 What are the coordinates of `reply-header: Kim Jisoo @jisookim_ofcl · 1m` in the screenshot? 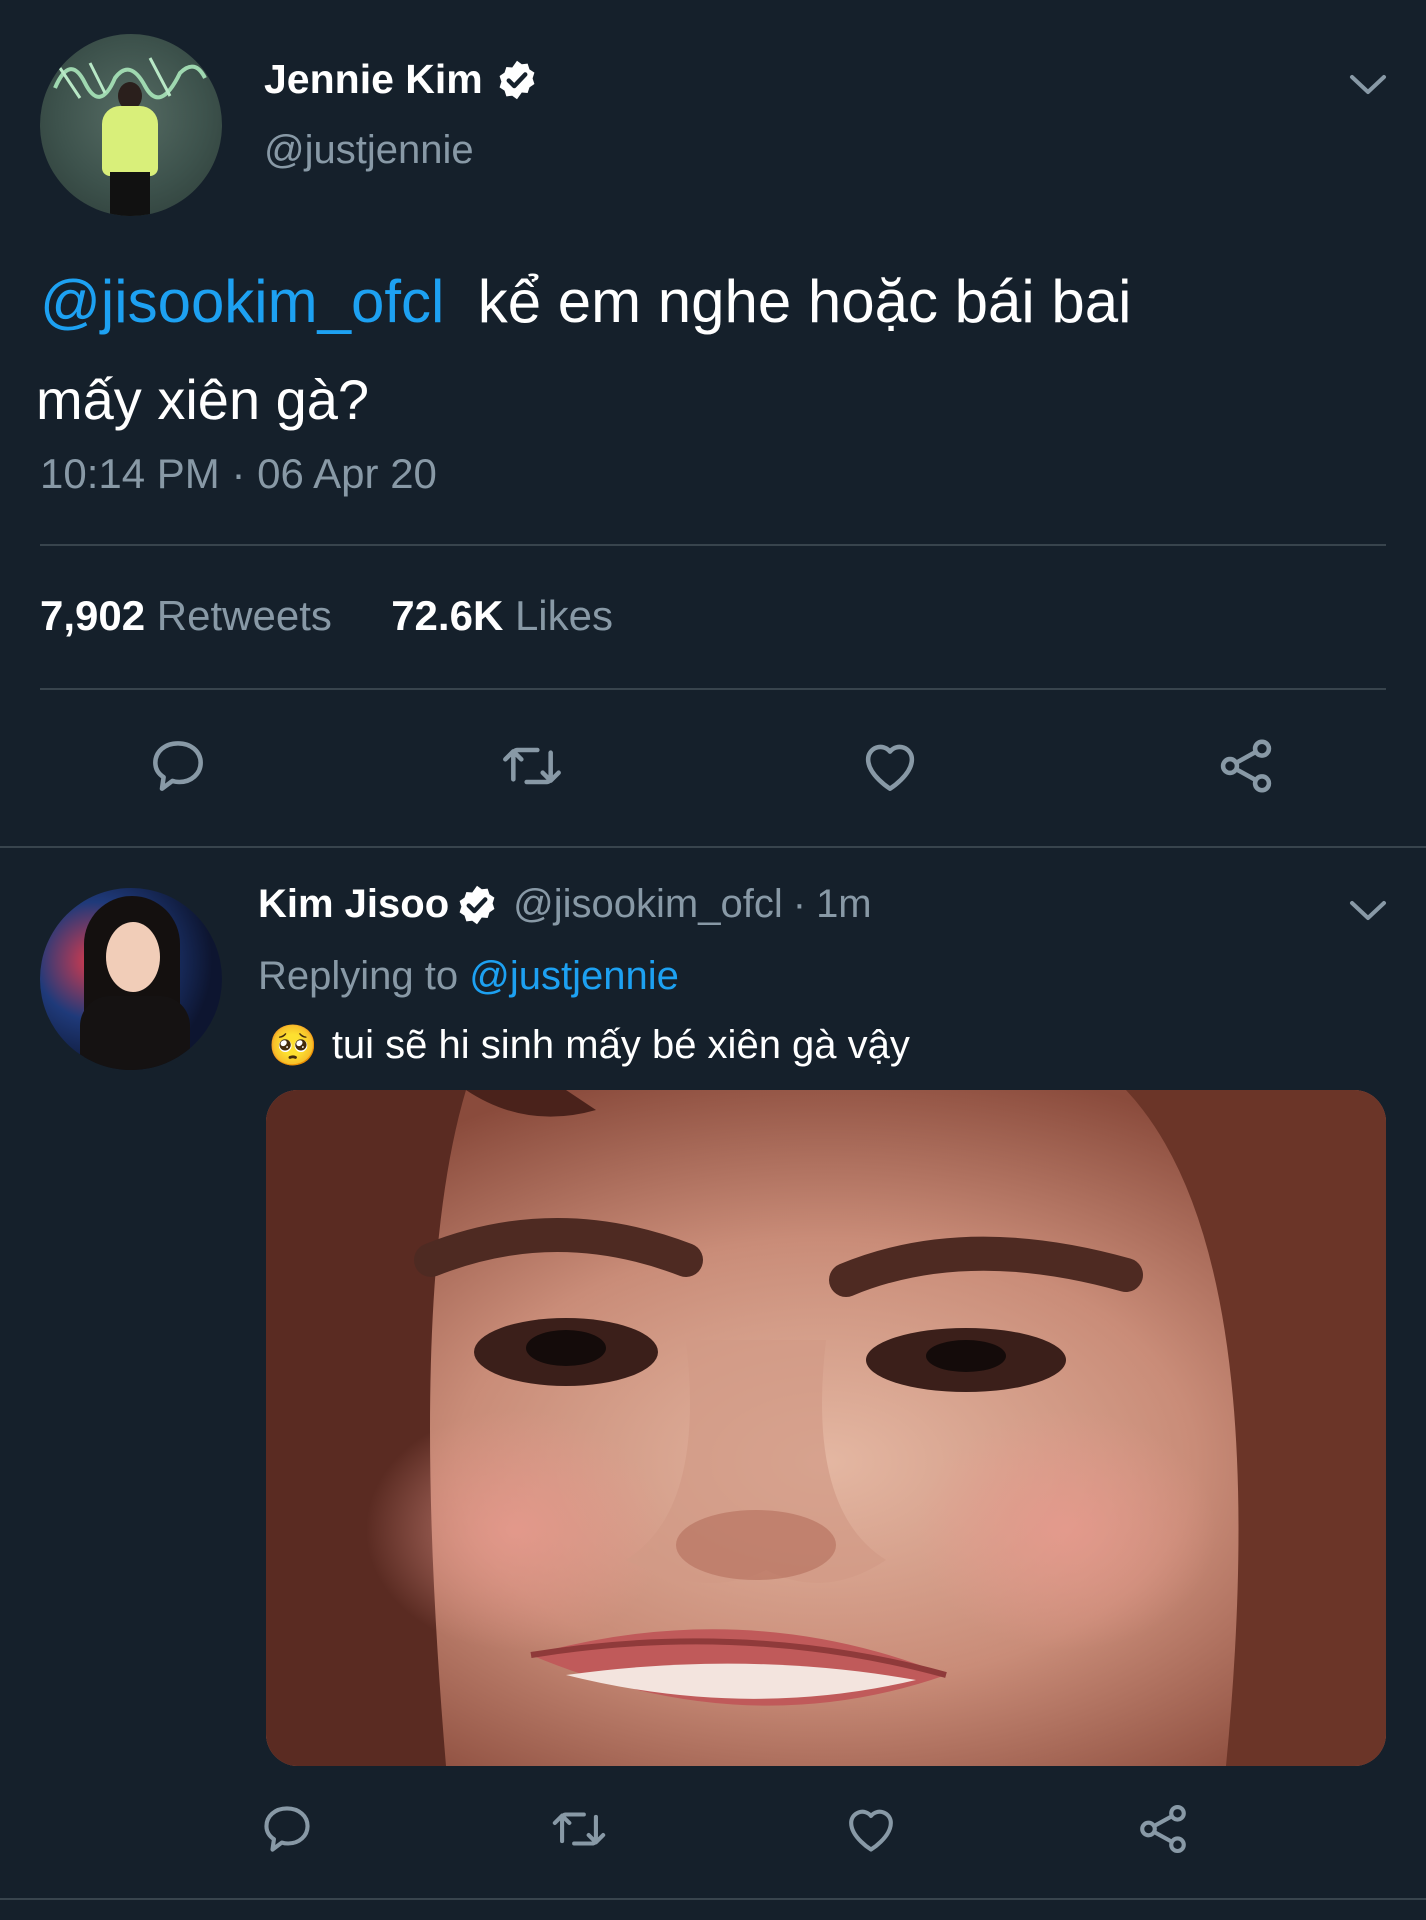 It's located at (565, 904).